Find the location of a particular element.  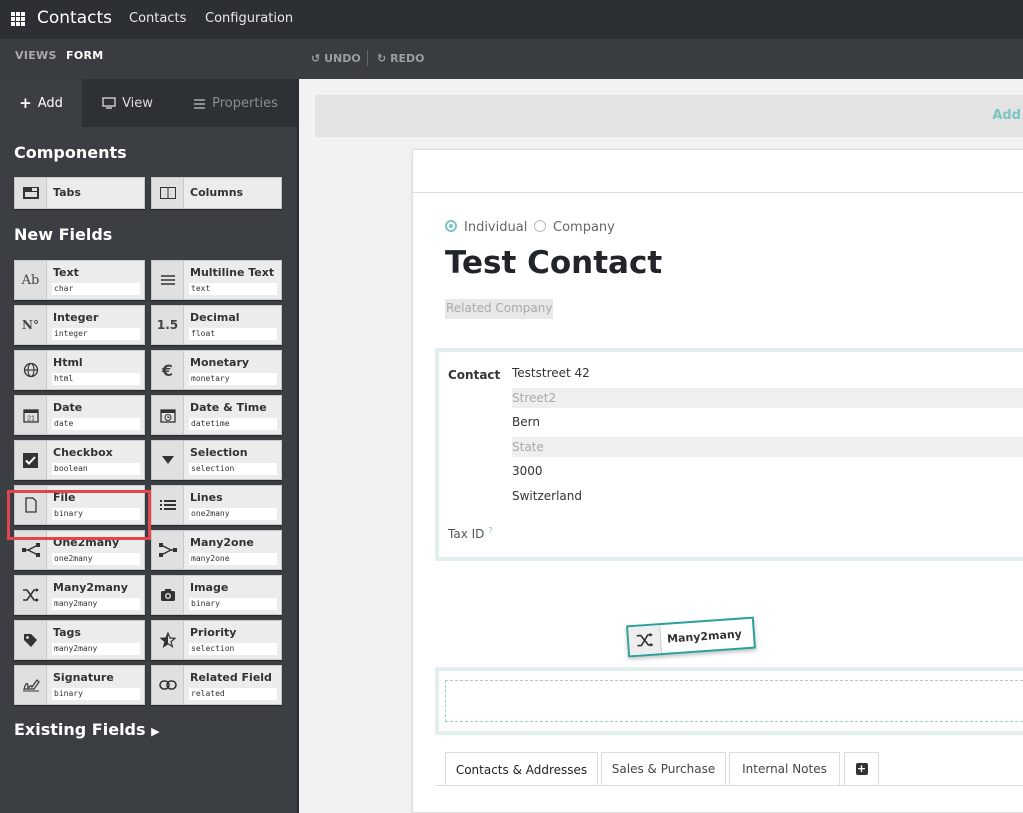

notebook-divider is located at coordinates (729, 785).